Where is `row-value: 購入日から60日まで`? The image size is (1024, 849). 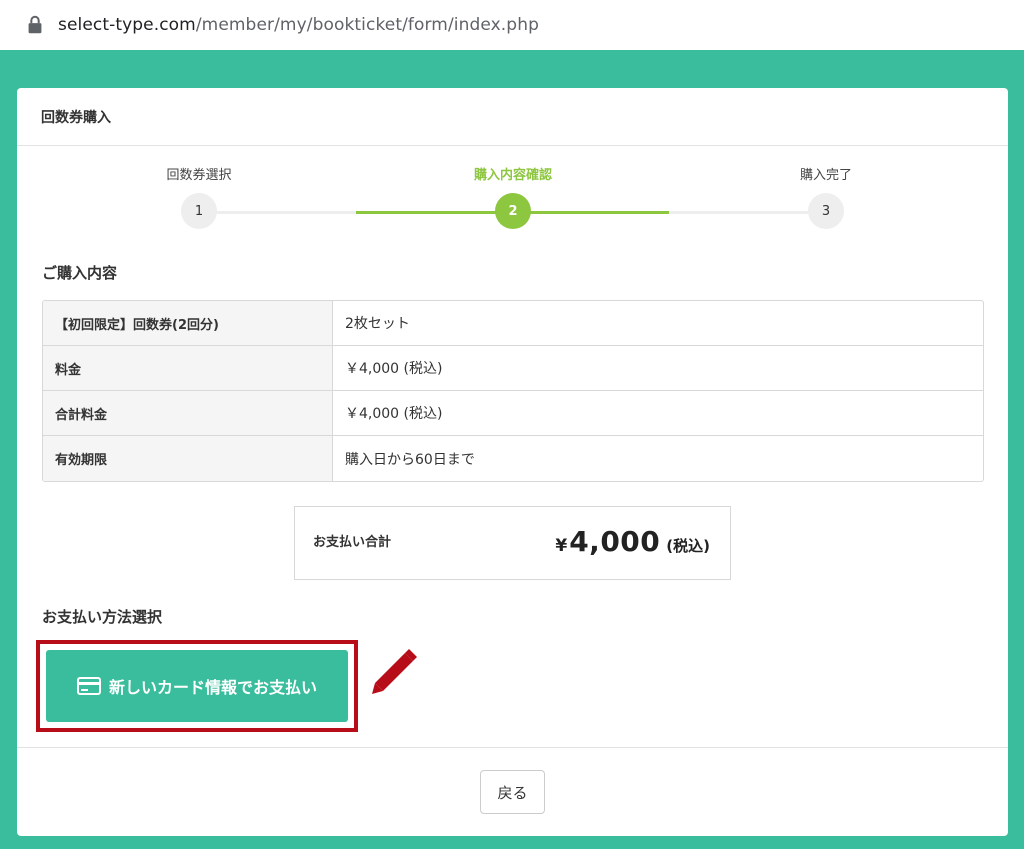
row-value: 購入日から60日まで is located at coordinates (410, 459).